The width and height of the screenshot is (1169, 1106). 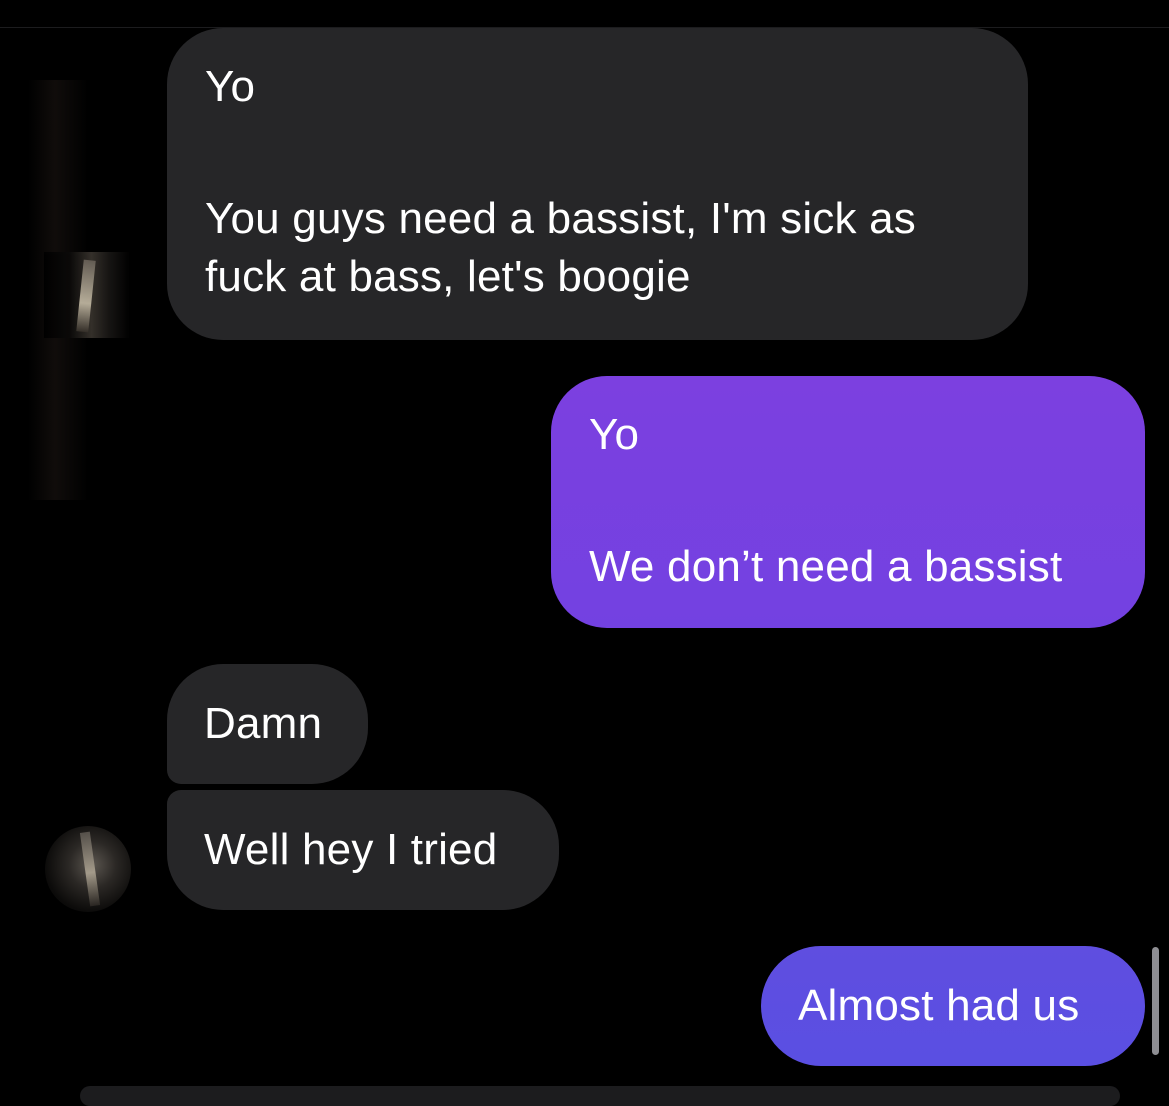 What do you see at coordinates (1155, 1001) in the screenshot?
I see `scrollbar` at bounding box center [1155, 1001].